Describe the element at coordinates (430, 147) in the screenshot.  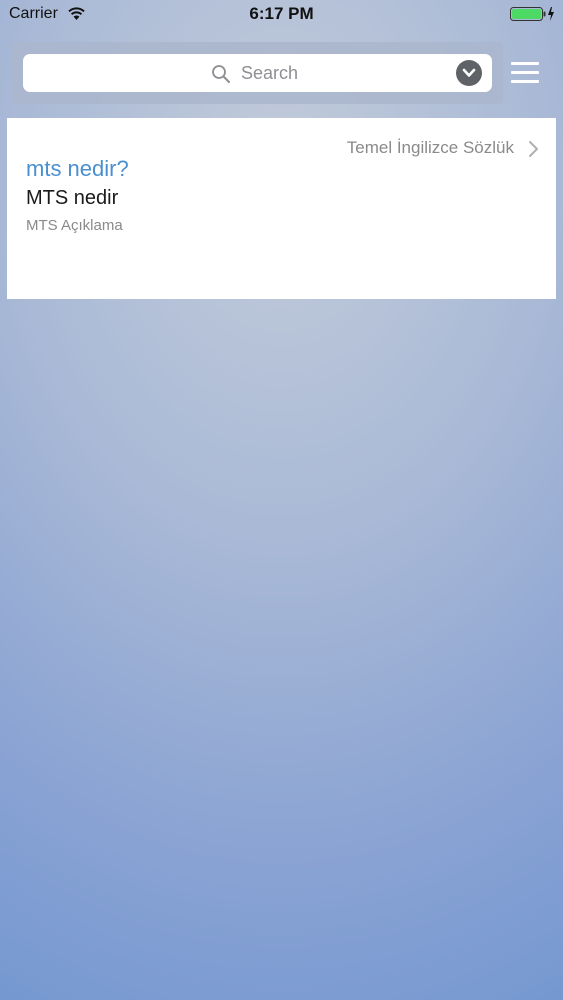
I see `dictionary-source: Temel İngilizce Sözlük` at that location.